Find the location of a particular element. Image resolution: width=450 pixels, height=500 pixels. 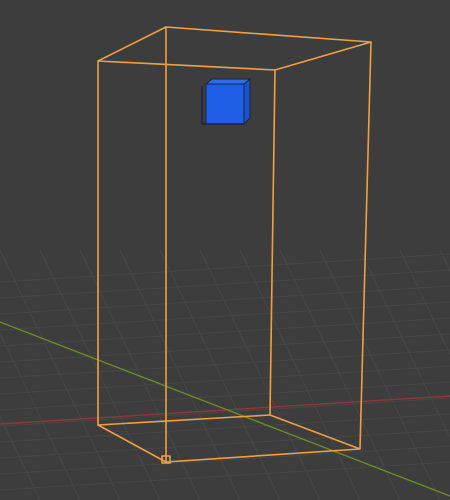

cube-front-face is located at coordinates (225, 104).